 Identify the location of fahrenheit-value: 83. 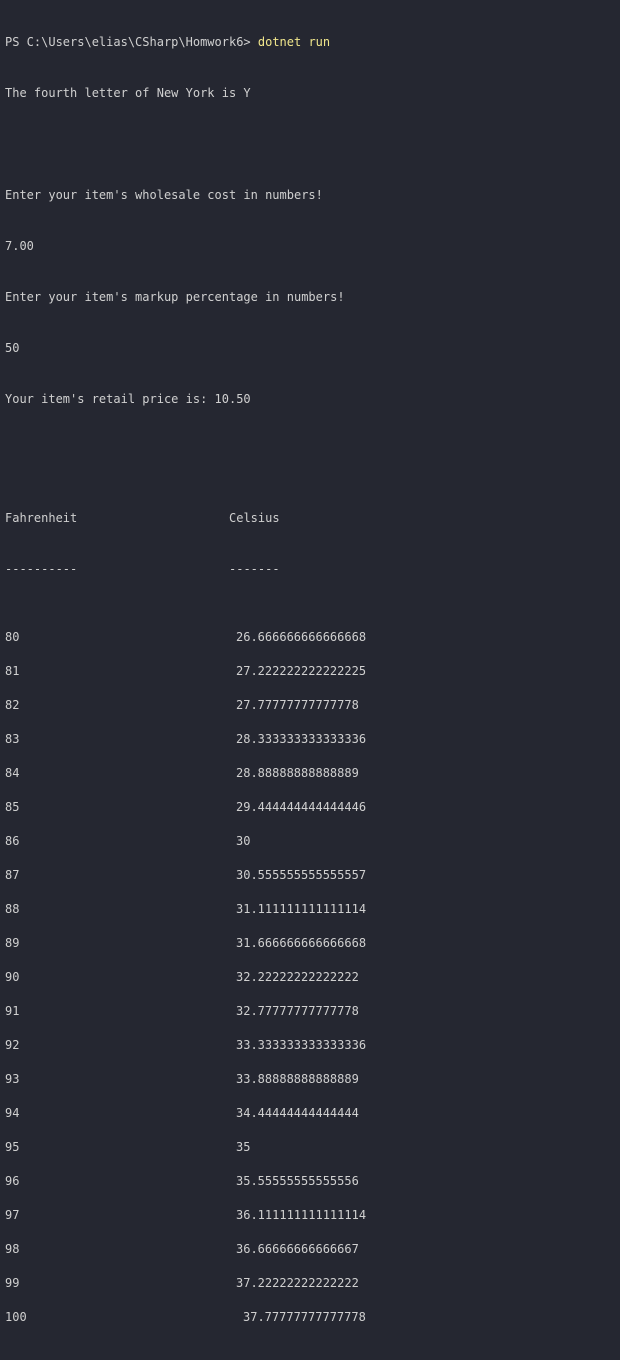
(12, 739).